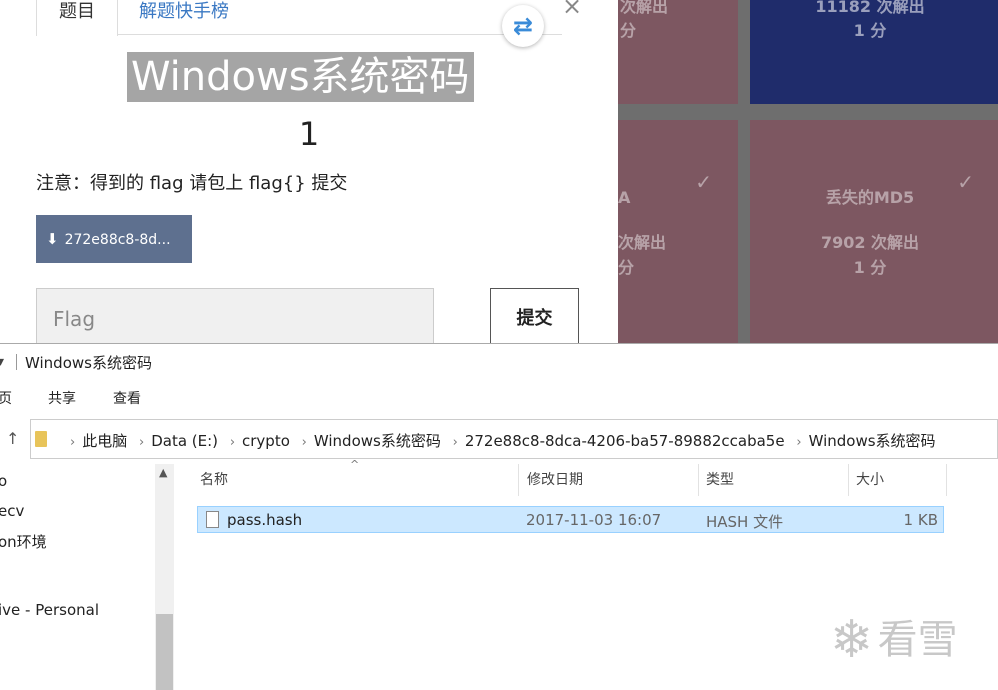 This screenshot has height=690, width=998. I want to click on submit-button: 提交, so click(534, 319).